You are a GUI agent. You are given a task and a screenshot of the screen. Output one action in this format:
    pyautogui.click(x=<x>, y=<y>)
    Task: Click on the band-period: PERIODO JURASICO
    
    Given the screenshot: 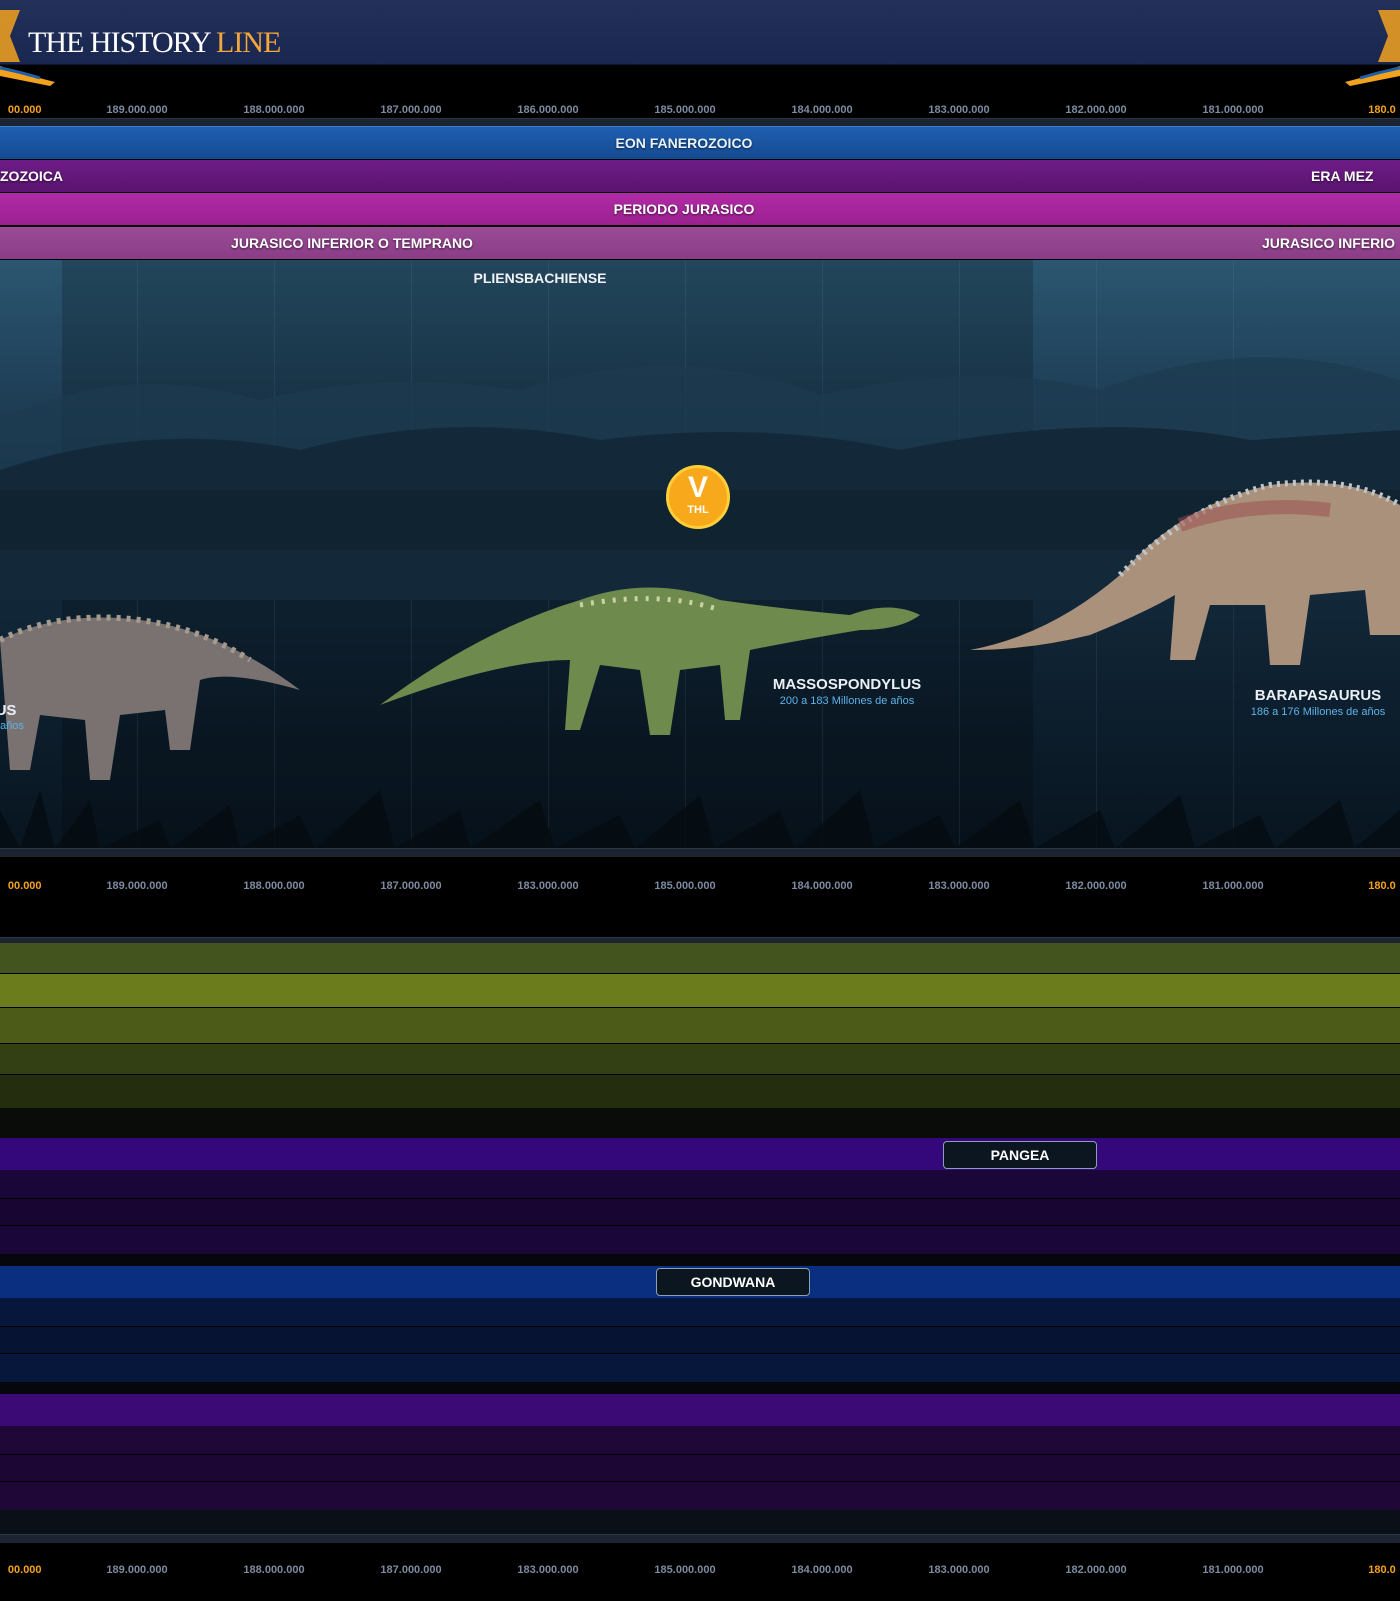 What is the action you would take?
    pyautogui.click(x=700, y=209)
    